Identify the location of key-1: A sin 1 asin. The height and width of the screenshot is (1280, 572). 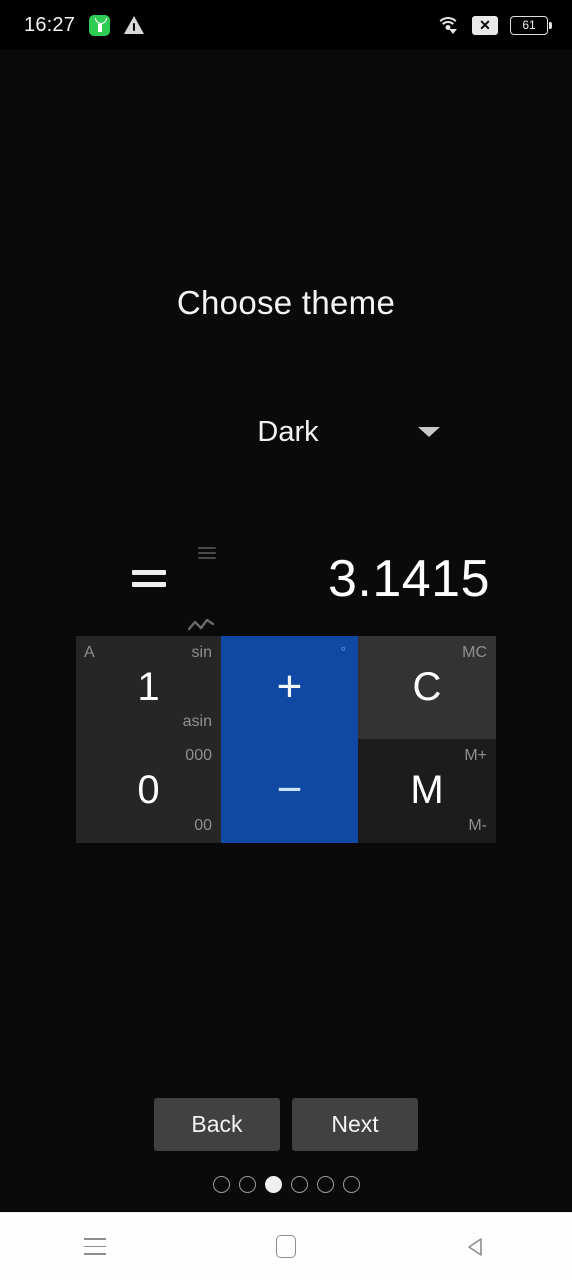
(148, 687).